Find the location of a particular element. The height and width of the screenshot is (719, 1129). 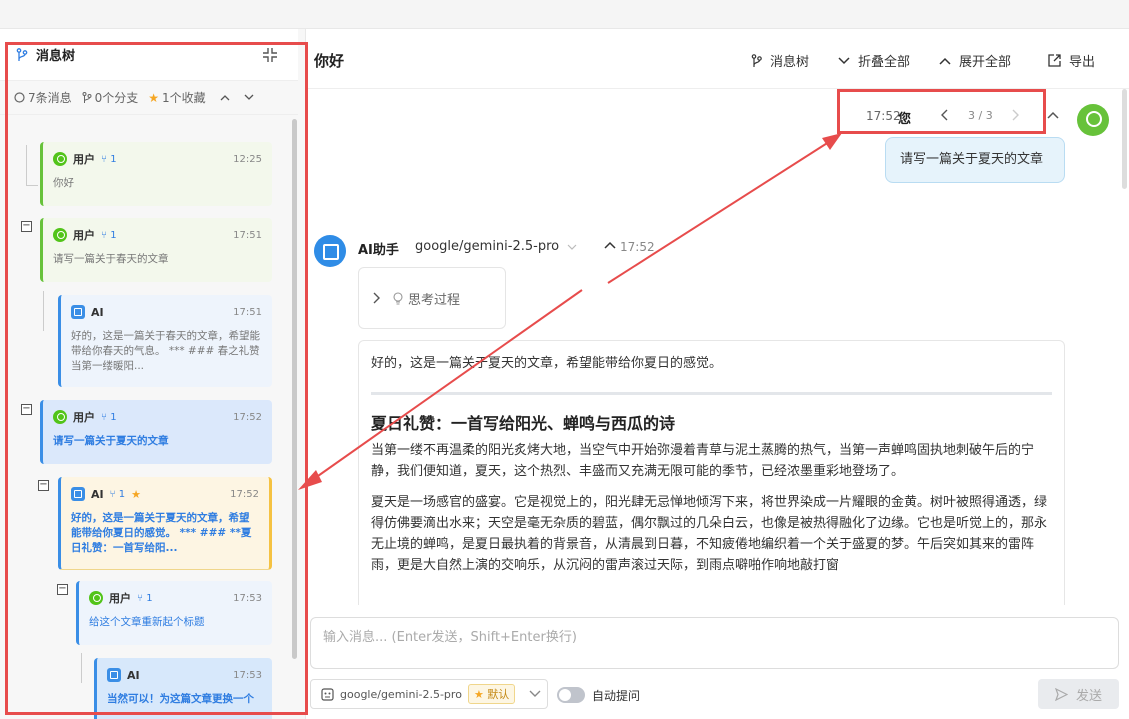

default-badge: ★ 默认 is located at coordinates (491, 694).